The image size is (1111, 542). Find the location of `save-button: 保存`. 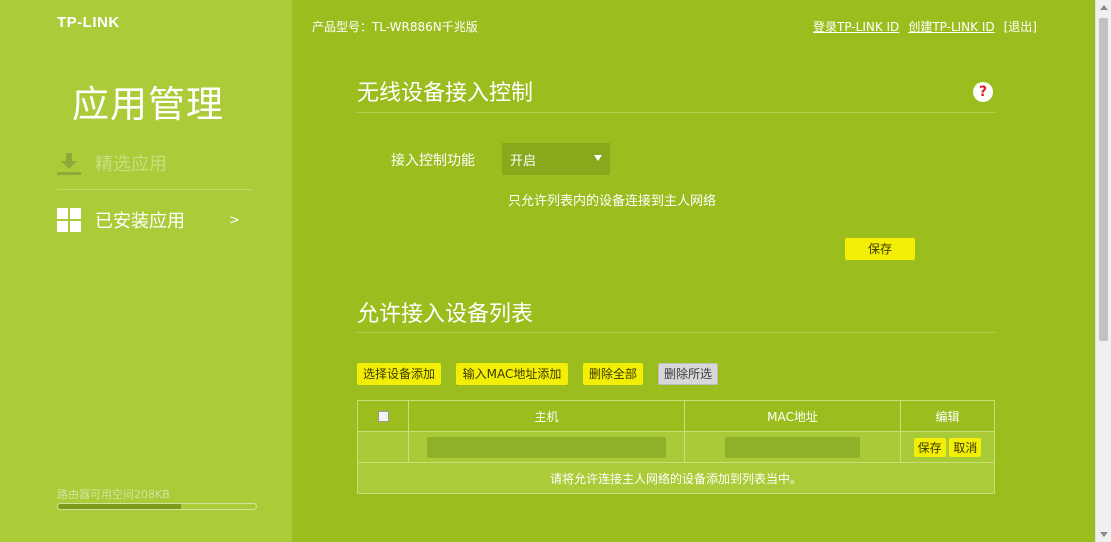

save-button: 保存 is located at coordinates (880, 249).